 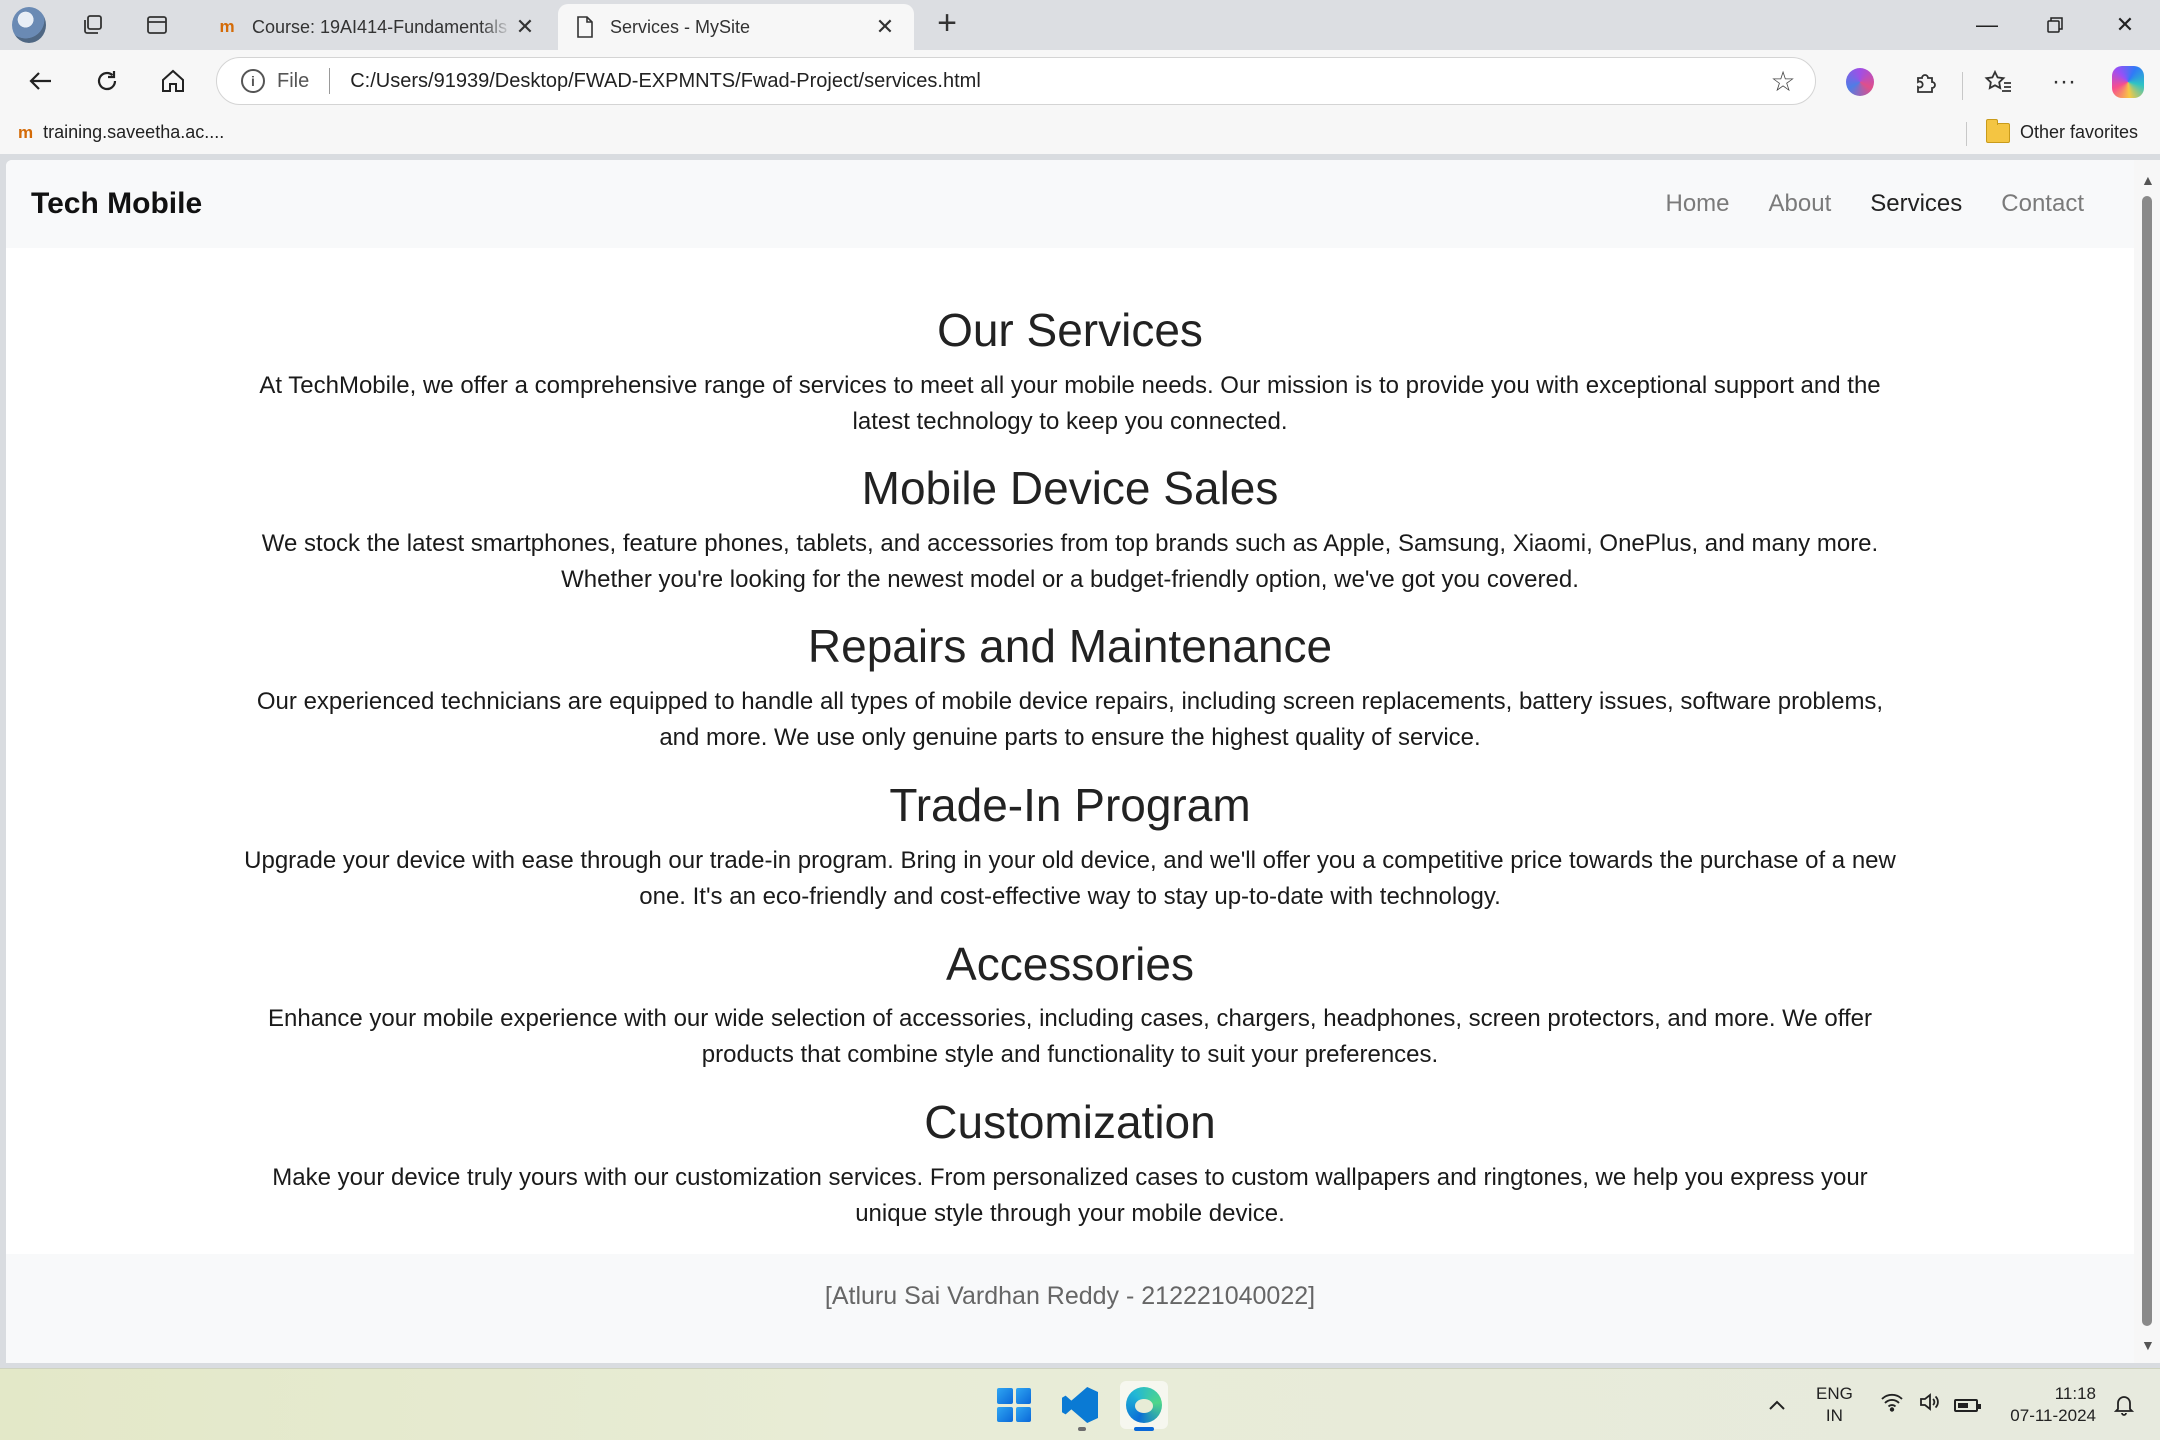 What do you see at coordinates (1834, 1404) in the screenshot?
I see `input-language-indicator: ENG IN` at bounding box center [1834, 1404].